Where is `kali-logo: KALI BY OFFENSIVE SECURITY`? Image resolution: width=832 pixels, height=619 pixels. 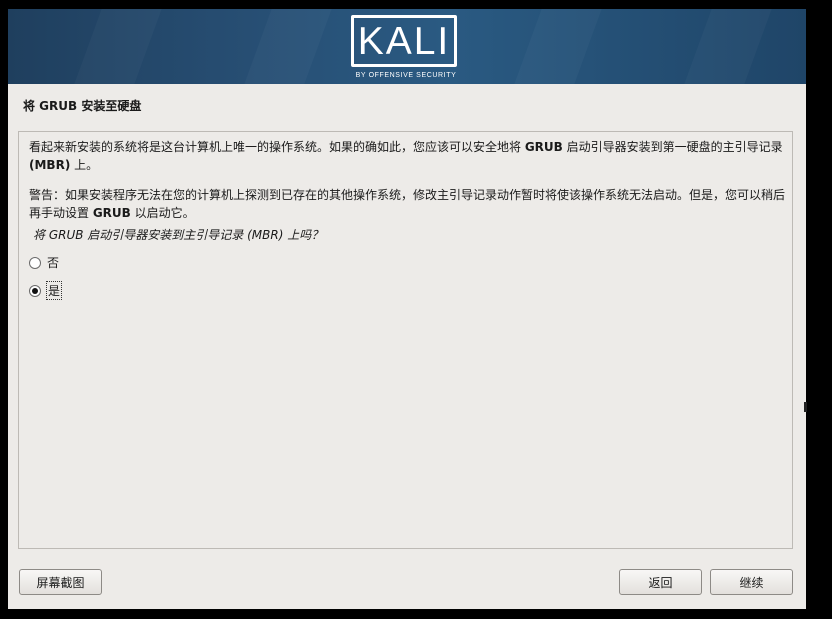
kali-logo: KALI BY OFFENSIVE SECURITY is located at coordinates (406, 48).